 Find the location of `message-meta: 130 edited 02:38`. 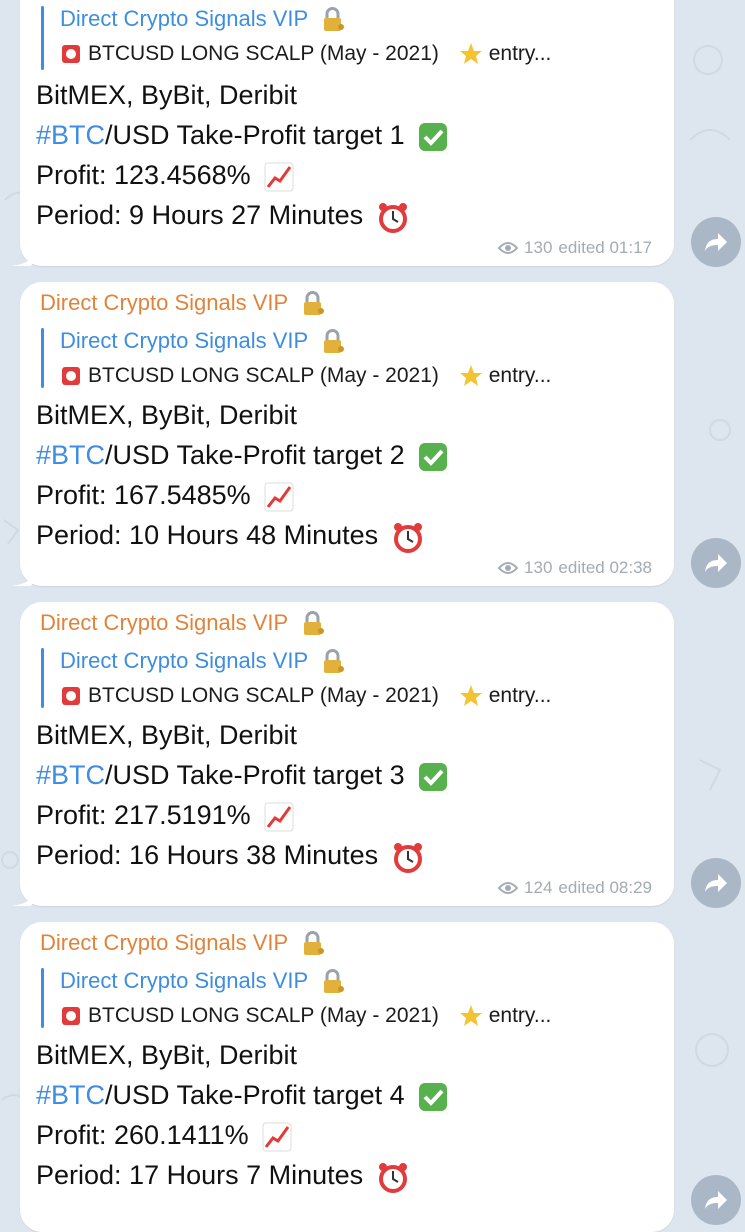

message-meta: 130 edited 02:38 is located at coordinates (575, 568).